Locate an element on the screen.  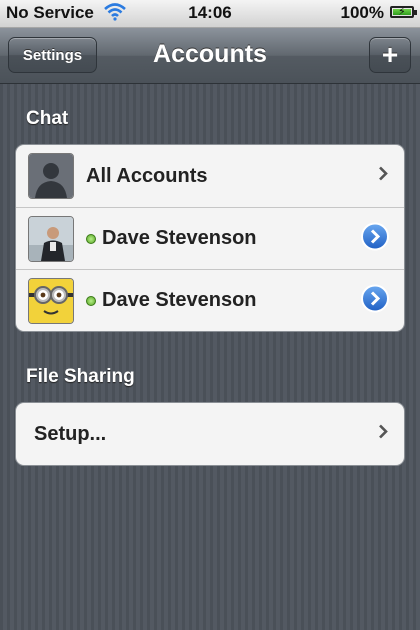
battery-icon: ⚡ is located at coordinates (403, 12).